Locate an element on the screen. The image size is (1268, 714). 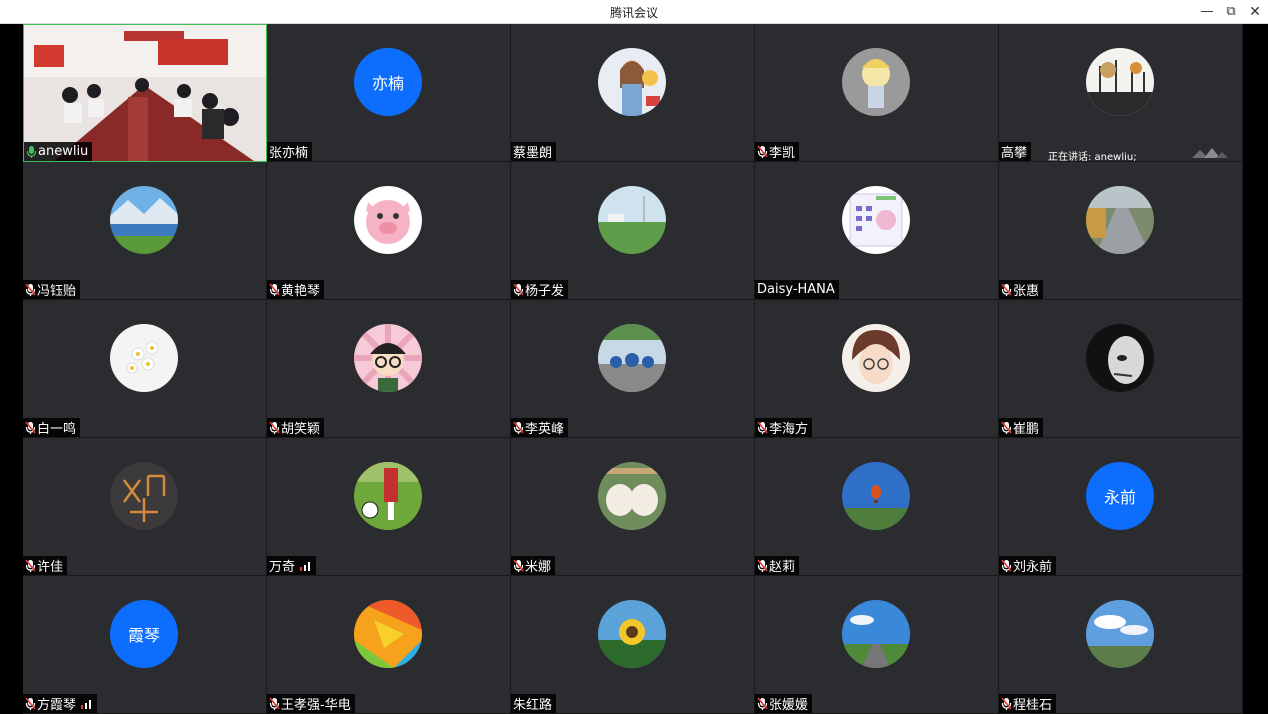
participant-tile: 赵莉 is located at coordinates (877, 507).